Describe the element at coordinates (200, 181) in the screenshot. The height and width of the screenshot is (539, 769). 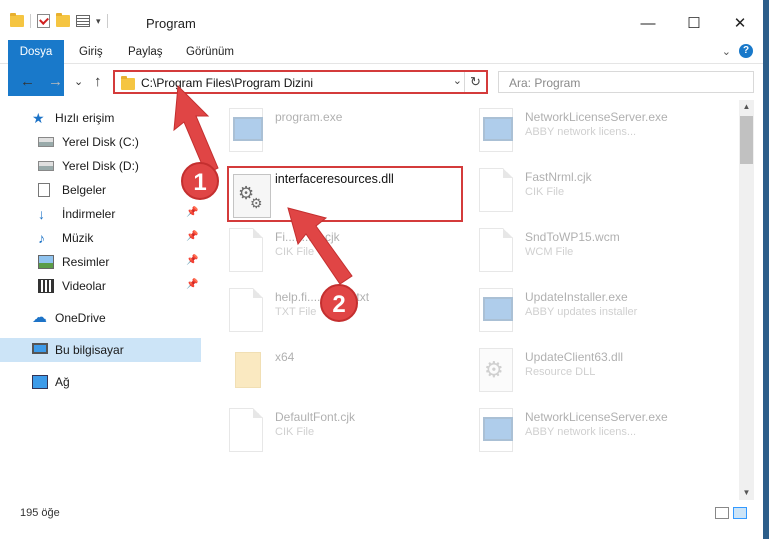
I see `step-badge-1: 1` at that location.